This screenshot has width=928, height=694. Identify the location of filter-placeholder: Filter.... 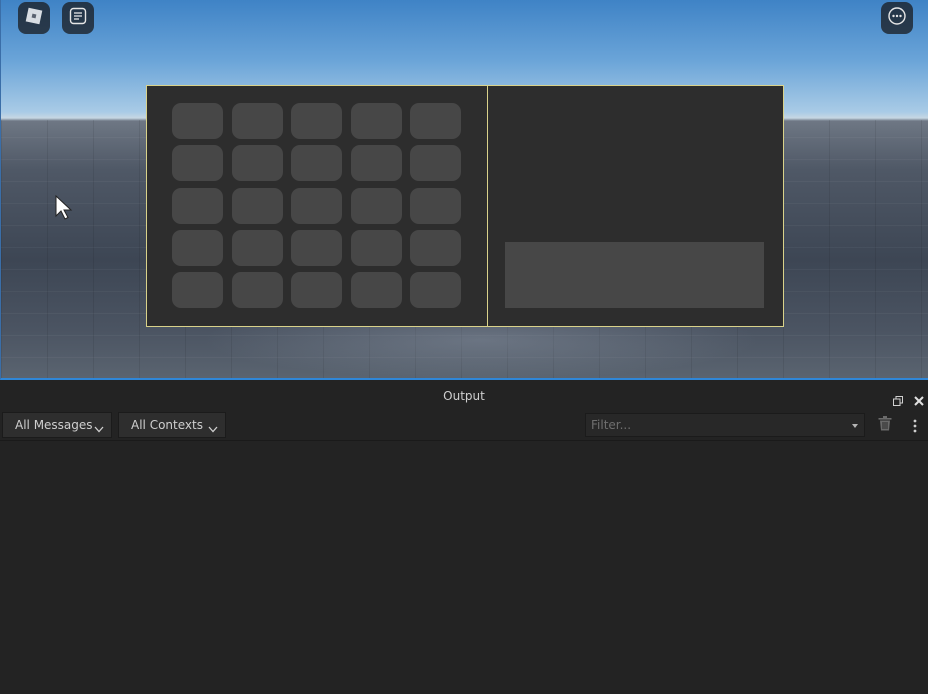
(611, 425).